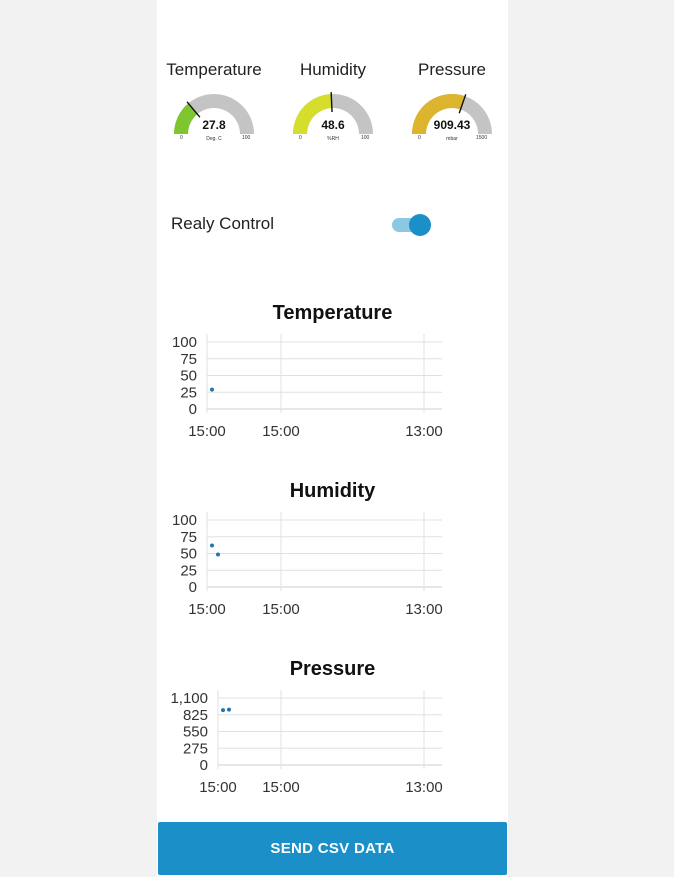 This screenshot has height=877, width=674. I want to click on gauge-value: 909.43, so click(452, 125).